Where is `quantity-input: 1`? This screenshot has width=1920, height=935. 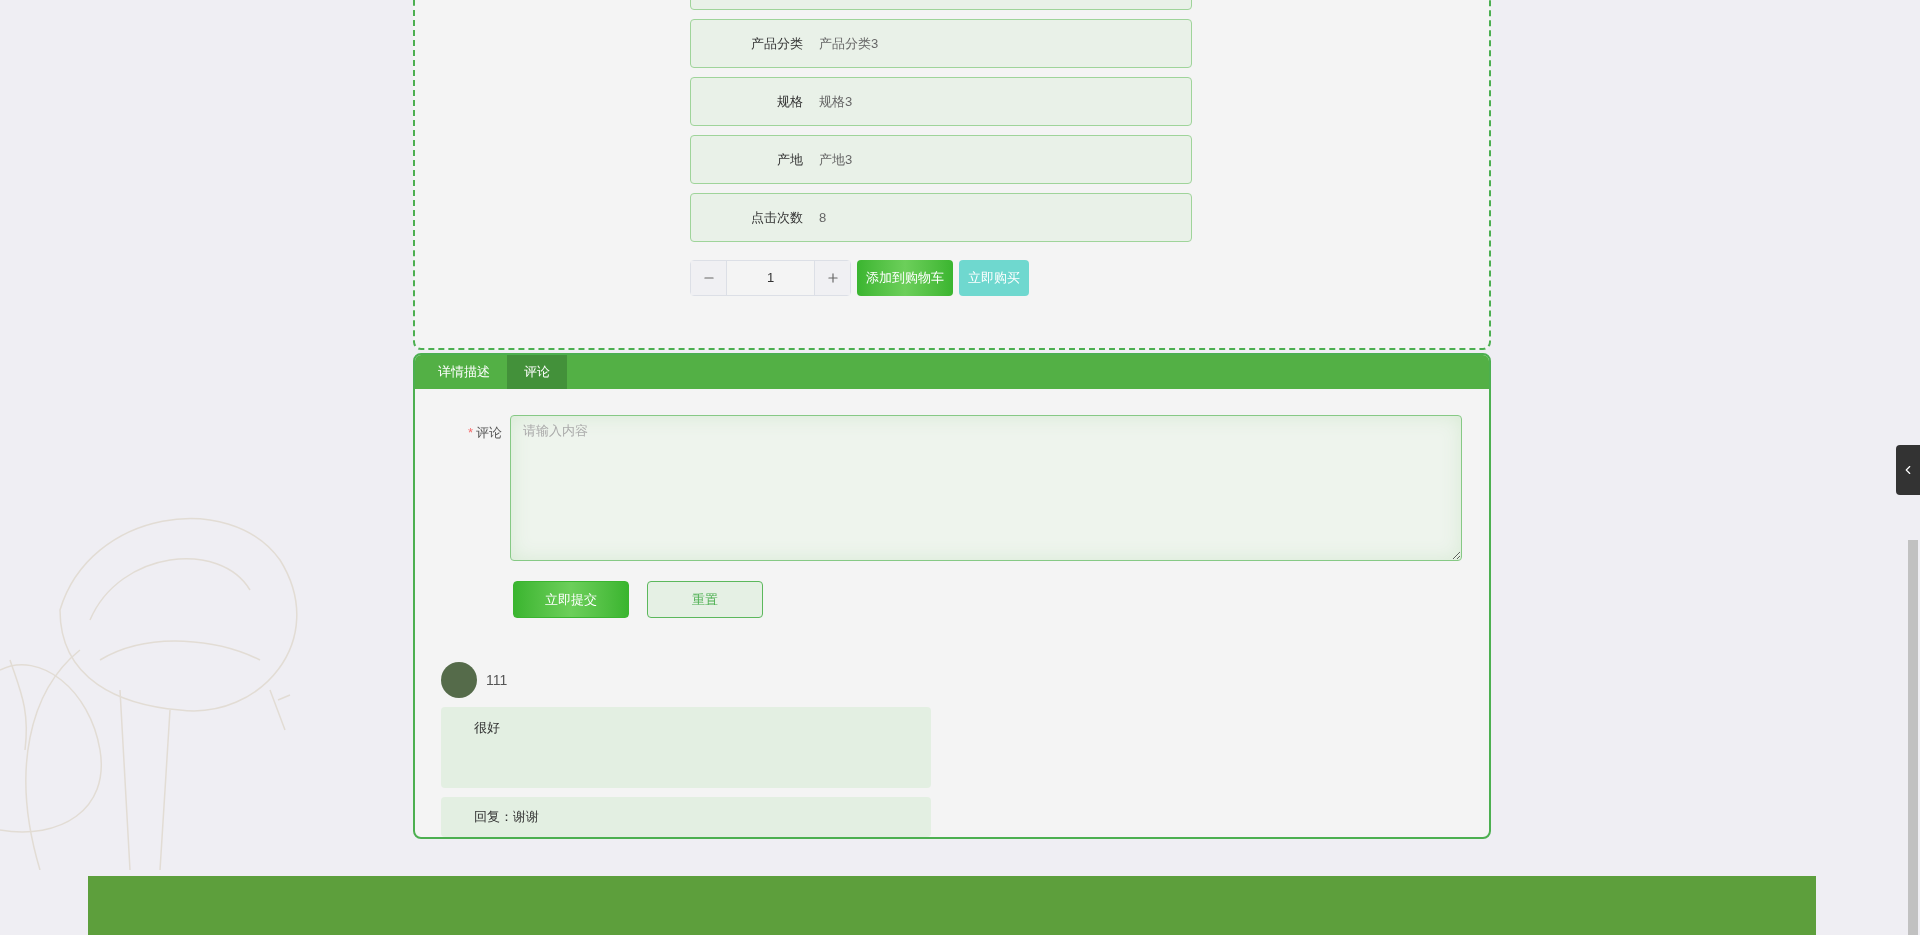
quantity-input: 1 is located at coordinates (770, 278).